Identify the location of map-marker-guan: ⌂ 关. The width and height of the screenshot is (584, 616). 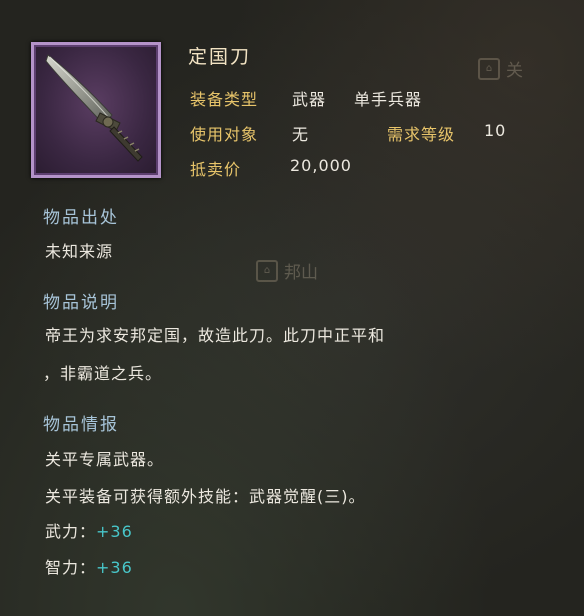
(500, 68).